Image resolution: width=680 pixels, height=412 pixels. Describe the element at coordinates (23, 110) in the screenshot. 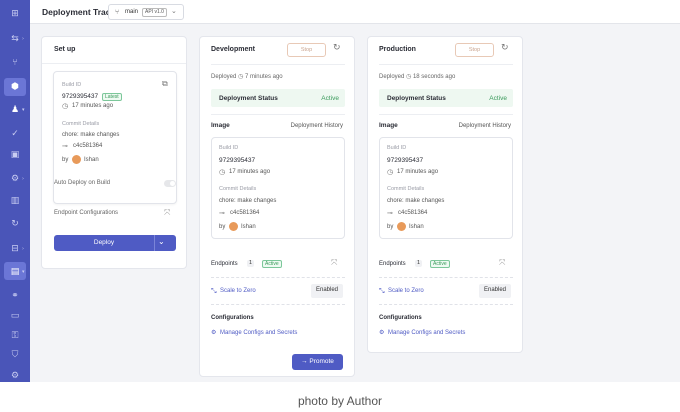

I see `chevron-down-icon: ▾` at that location.